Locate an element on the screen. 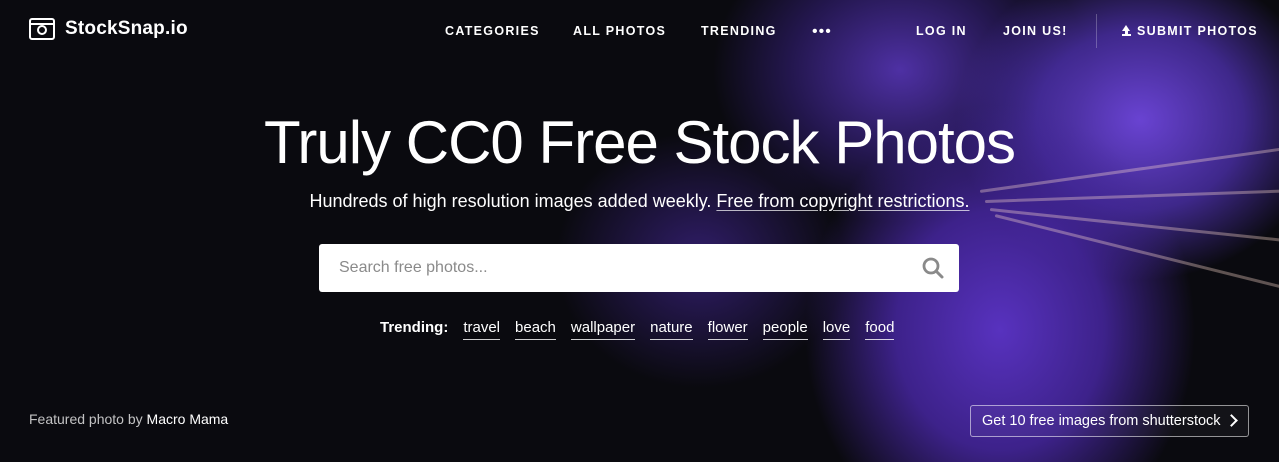  nav-login: LOG IN is located at coordinates (941, 31).